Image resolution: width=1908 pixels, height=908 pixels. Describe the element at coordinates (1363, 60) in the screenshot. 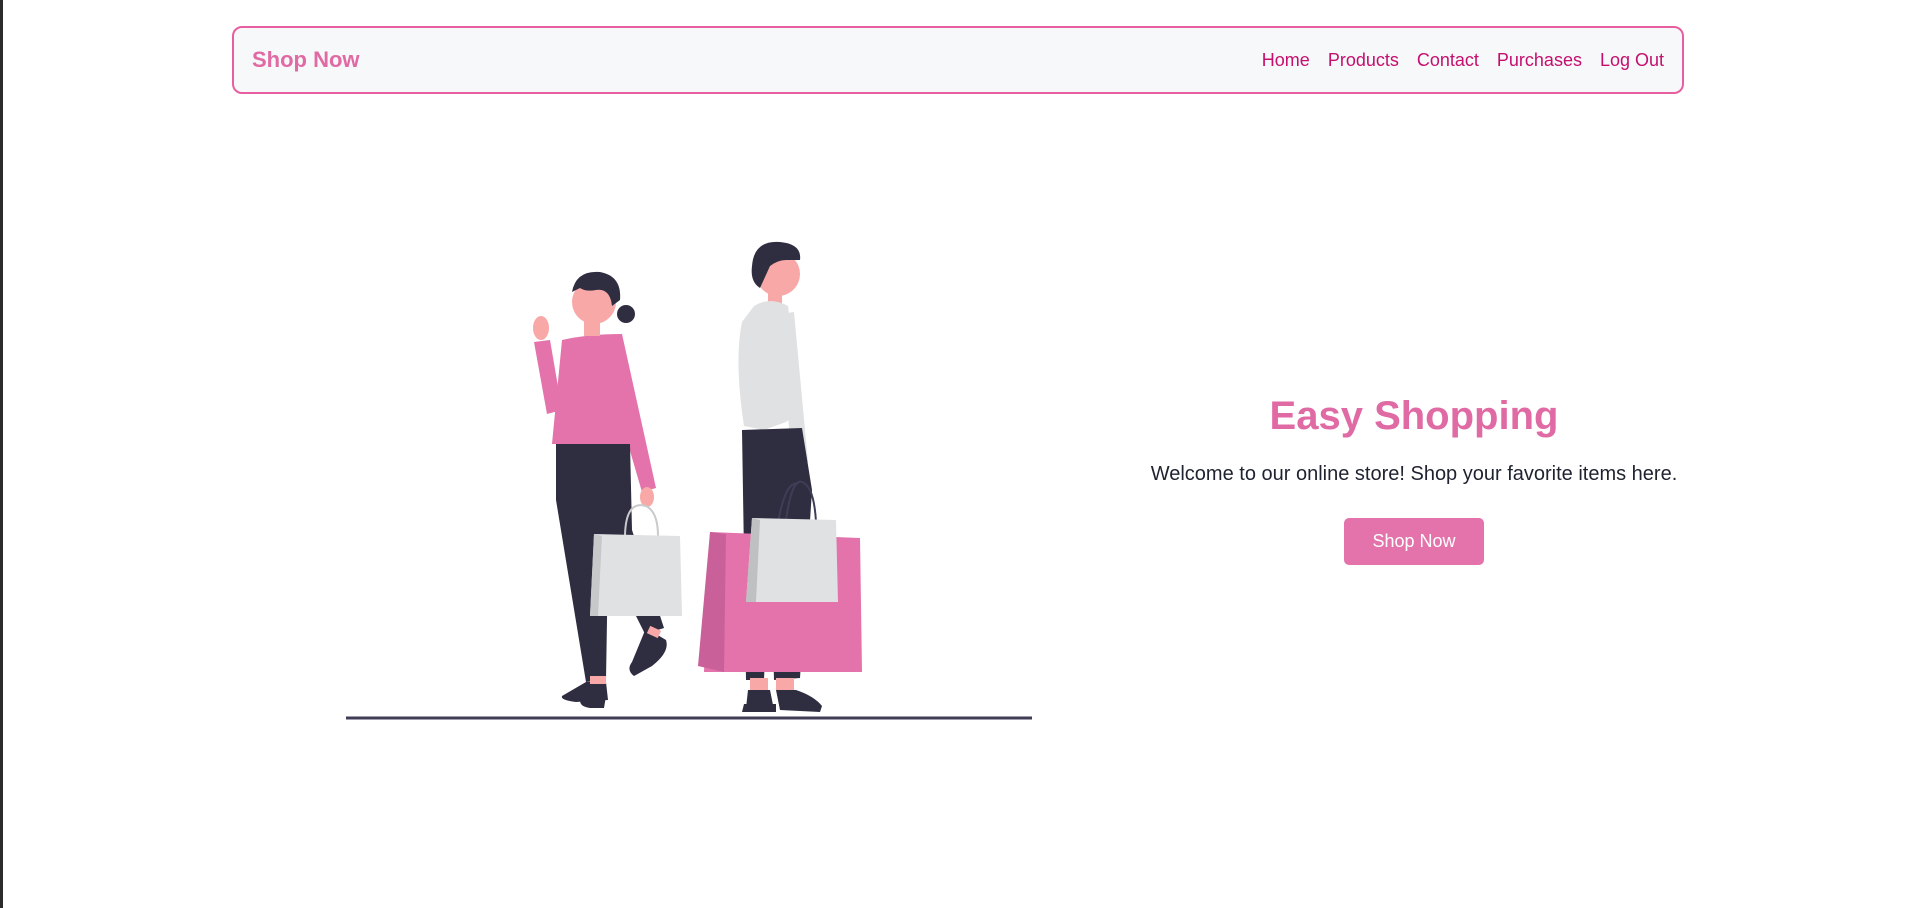

I see `nav-link-products: Products` at that location.